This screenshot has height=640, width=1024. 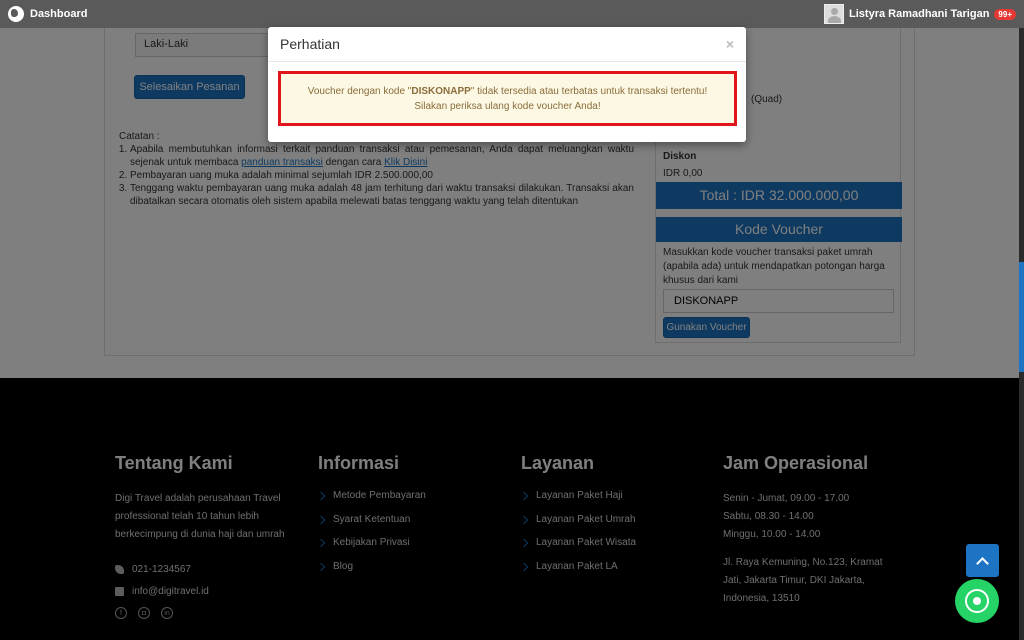 I want to click on page-scrollbar, so click(x=1021, y=334).